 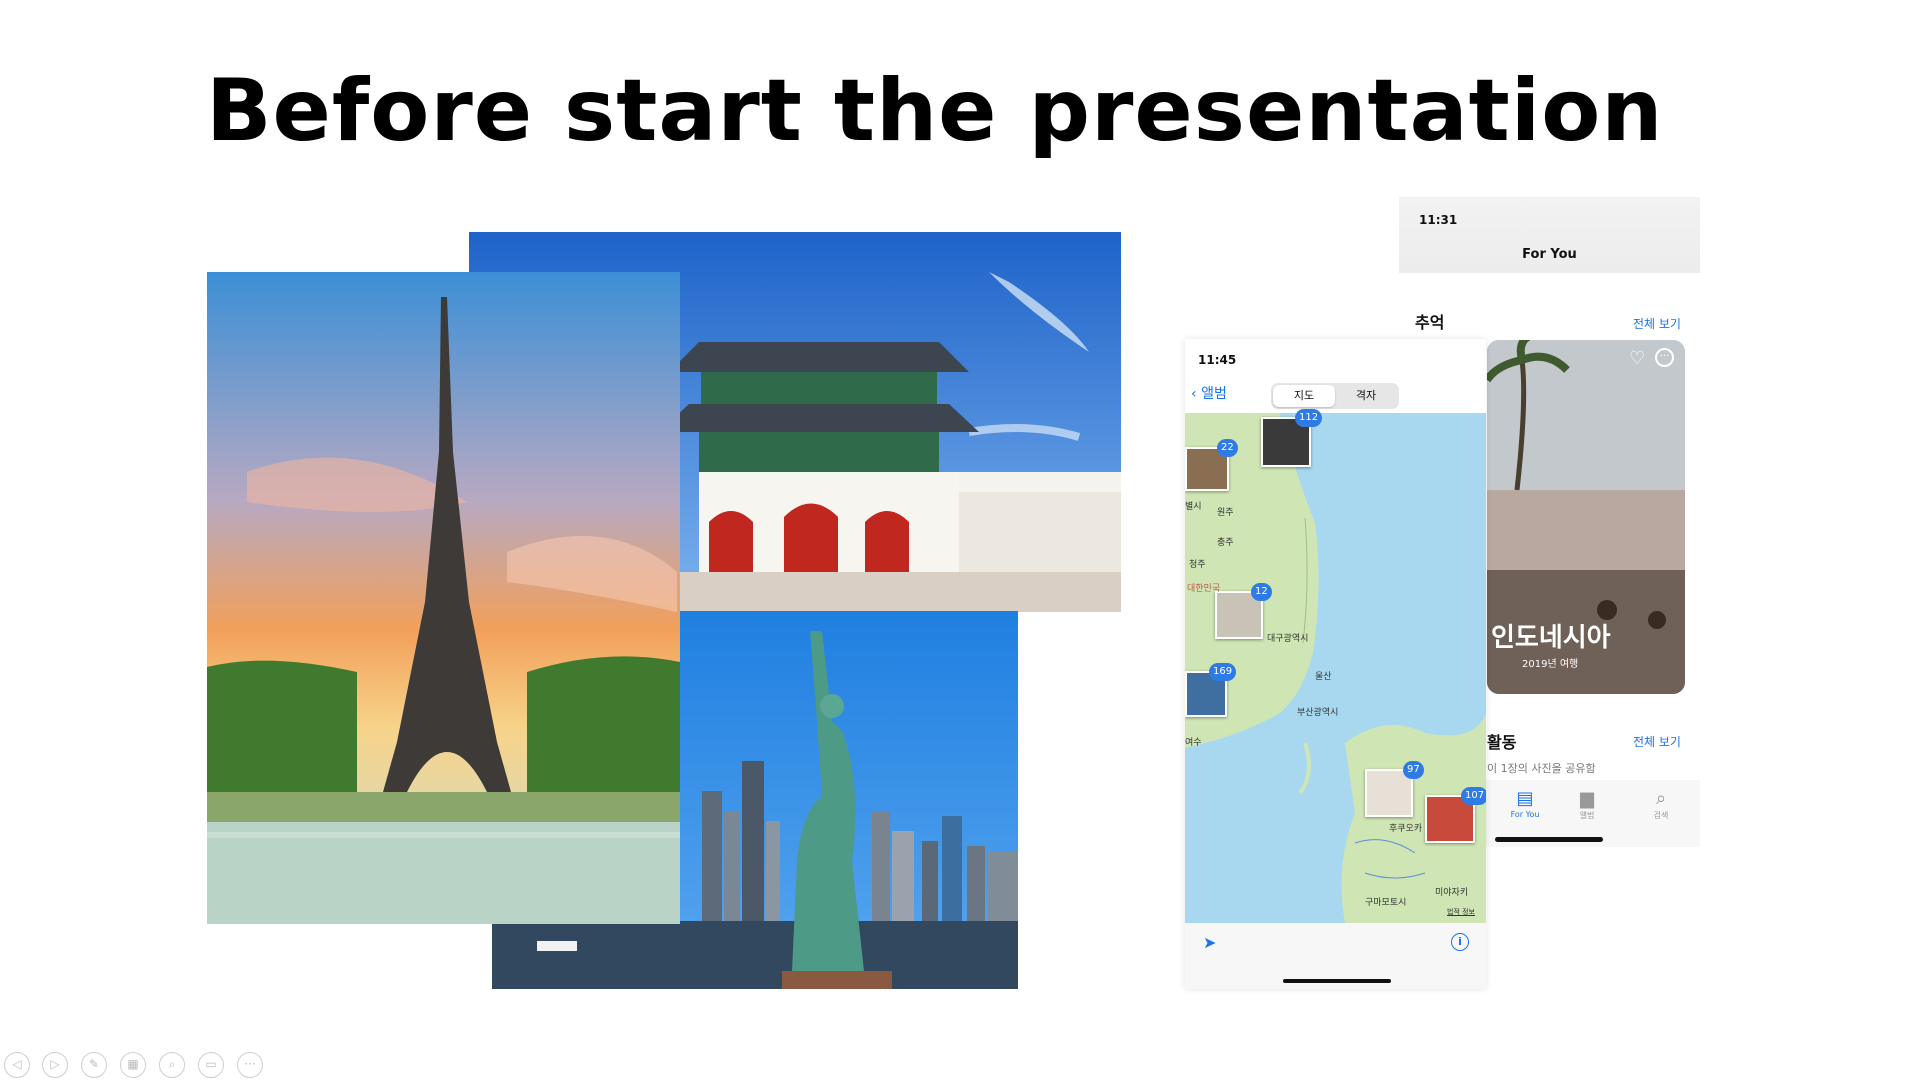 I want to click on map-label: 충주, so click(x=1225, y=543).